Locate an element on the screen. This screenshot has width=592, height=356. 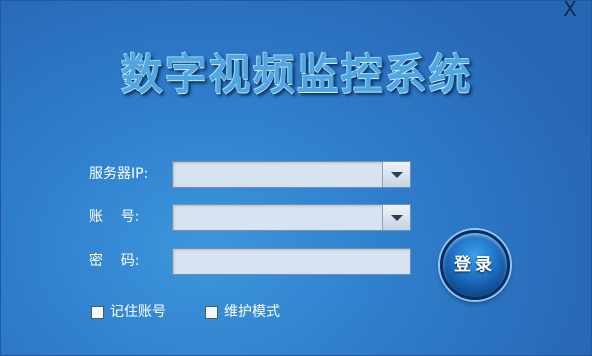
server-ip-label: 服务器IP: is located at coordinates (119, 174).